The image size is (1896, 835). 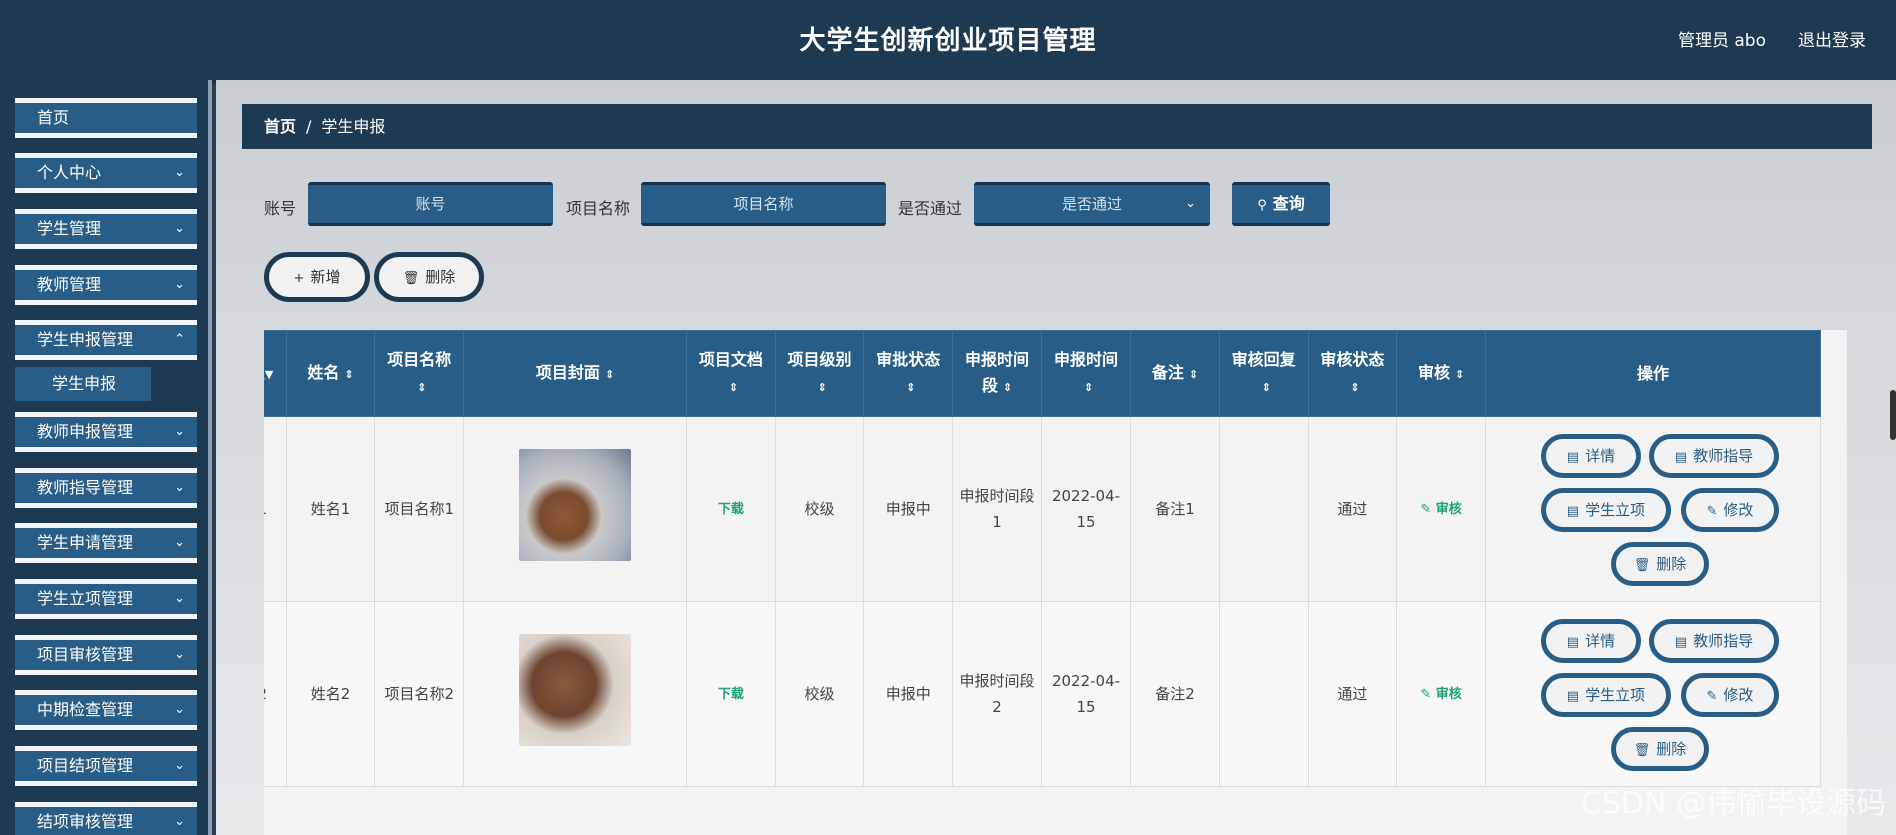 What do you see at coordinates (317, 277) in the screenshot?
I see `add-button: + 新增` at bounding box center [317, 277].